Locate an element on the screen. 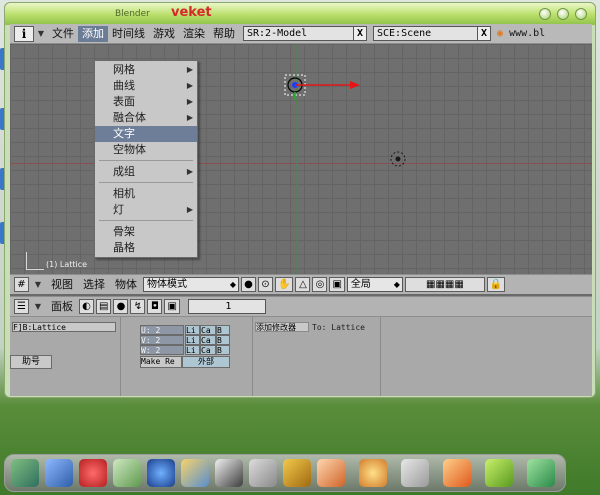 Image resolution: width=600 pixels, height=495 pixels. u-cardinal-button: Ca is located at coordinates (208, 330).